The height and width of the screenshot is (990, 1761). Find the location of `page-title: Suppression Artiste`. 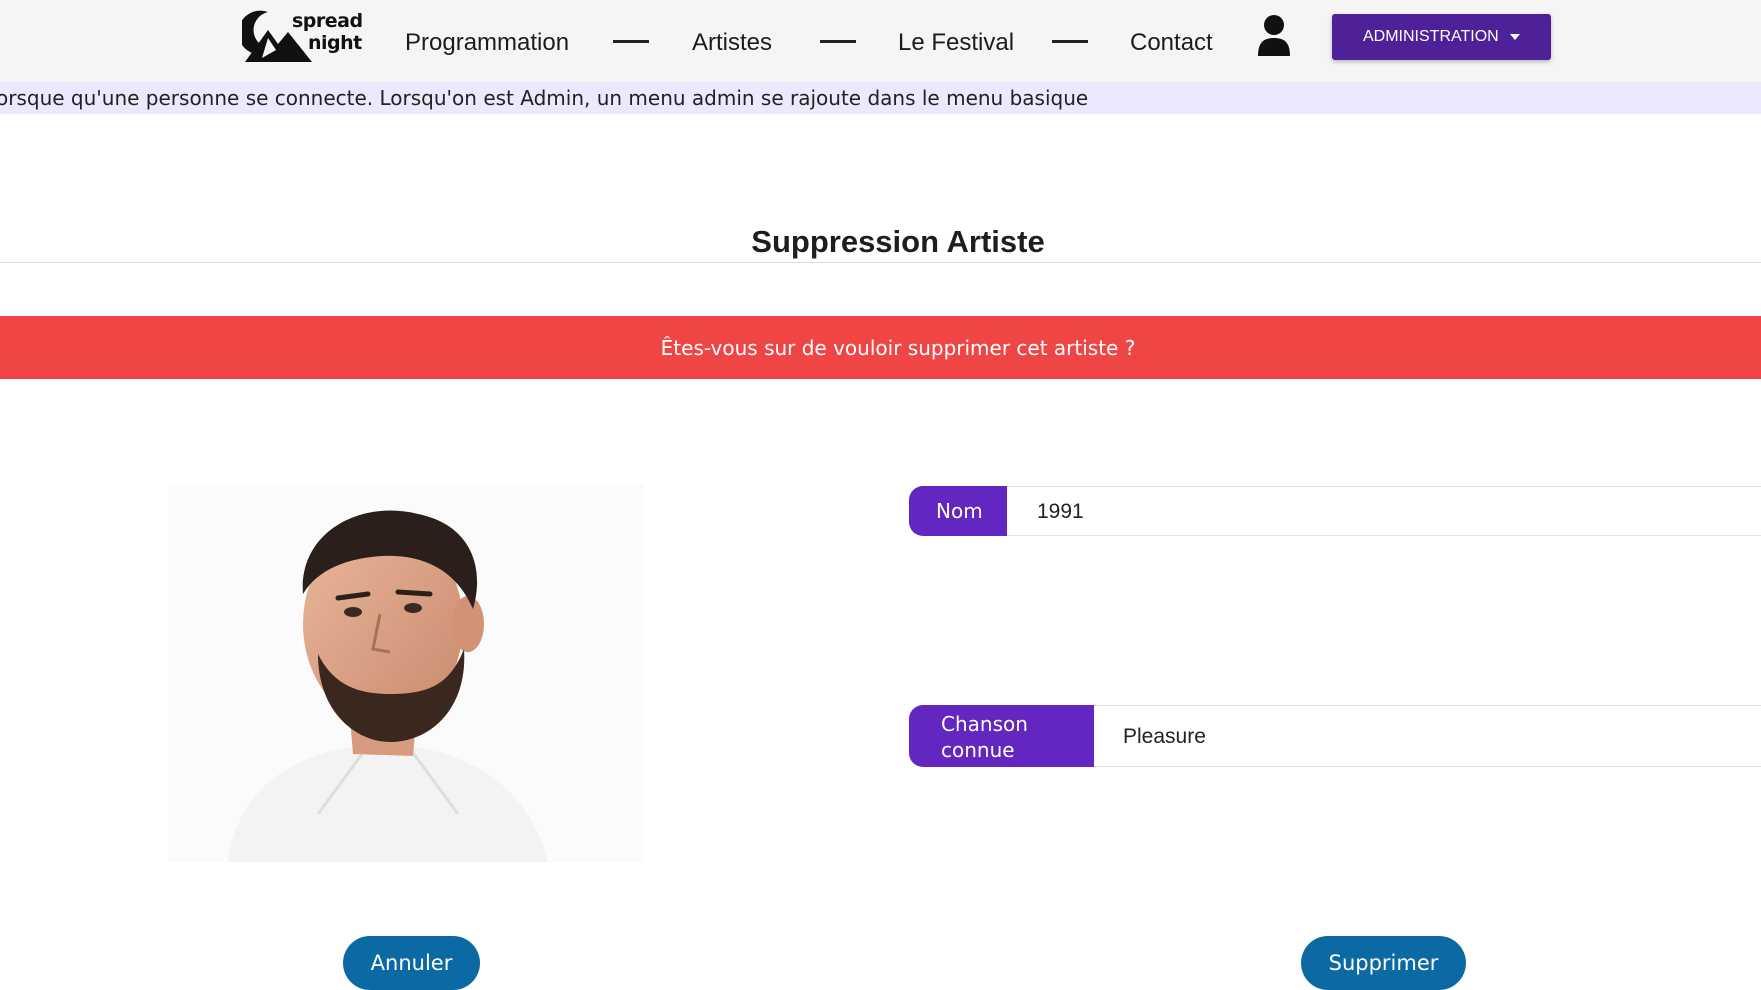

page-title: Suppression Artiste is located at coordinates (898, 241).